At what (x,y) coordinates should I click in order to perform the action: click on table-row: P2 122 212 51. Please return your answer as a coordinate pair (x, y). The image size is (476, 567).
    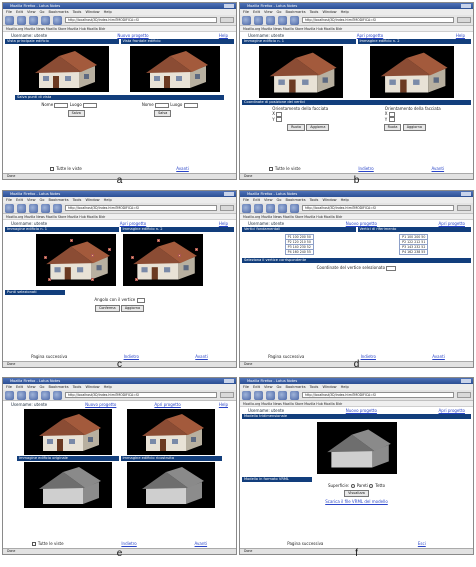
    Looking at the image, I should click on (414, 242).